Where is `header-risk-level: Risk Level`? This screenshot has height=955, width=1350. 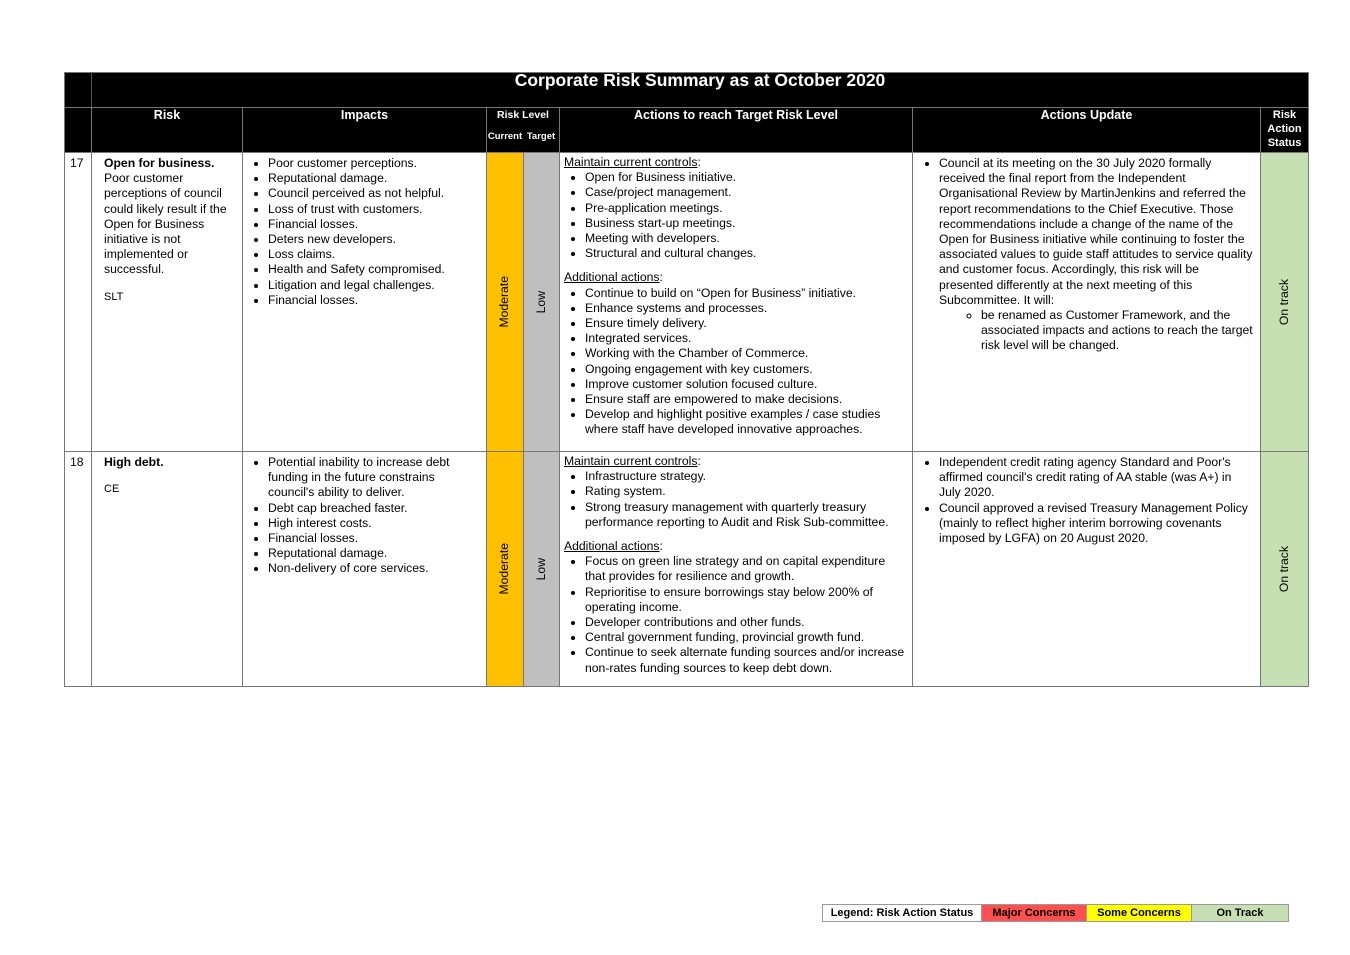 header-risk-level: Risk Level is located at coordinates (523, 115).